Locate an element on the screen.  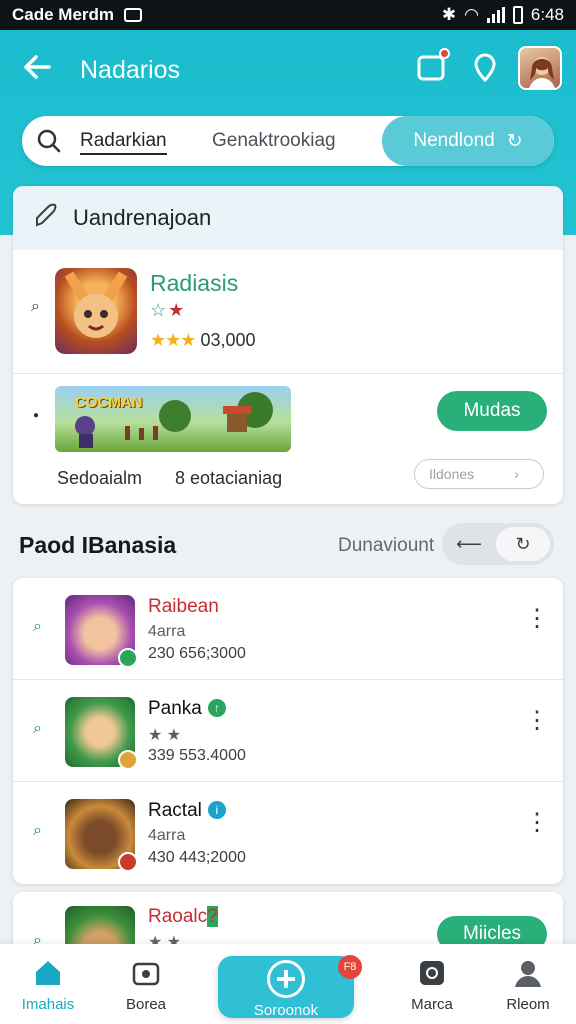
view-toggle: ⟵ ↻ is located at coordinates (498, 544).